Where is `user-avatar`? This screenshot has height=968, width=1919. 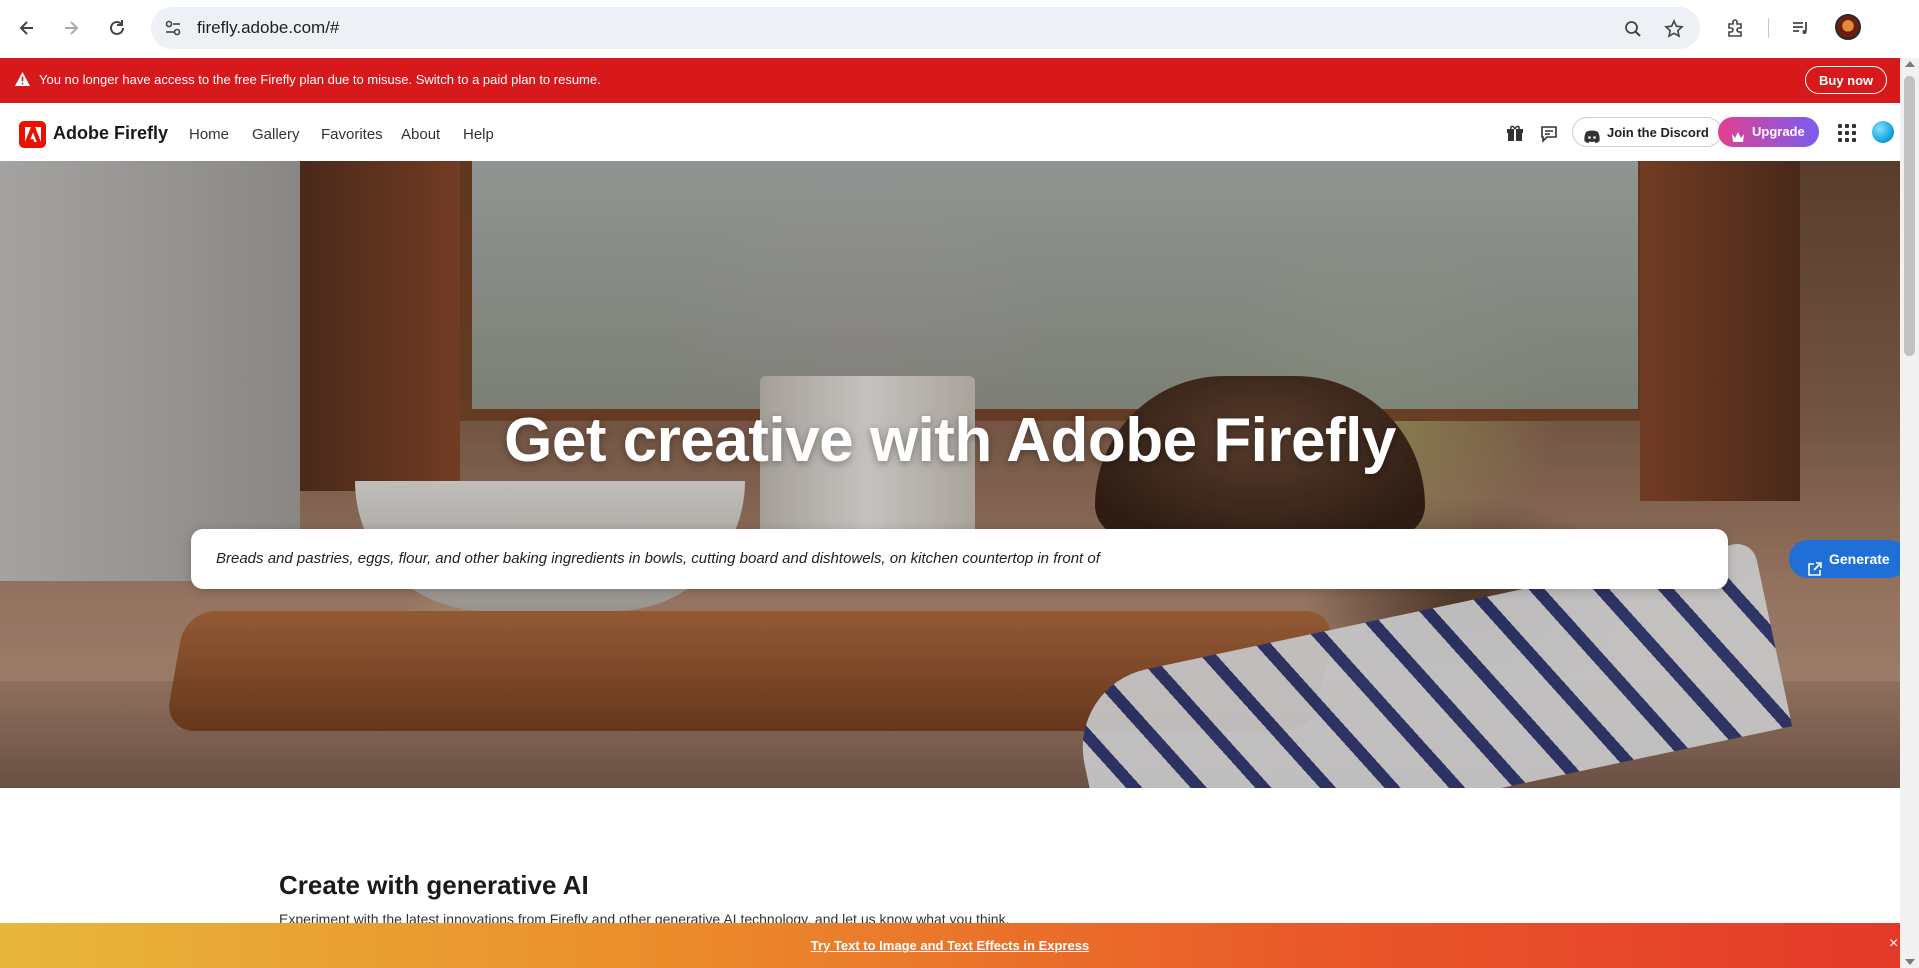 user-avatar is located at coordinates (1883, 132).